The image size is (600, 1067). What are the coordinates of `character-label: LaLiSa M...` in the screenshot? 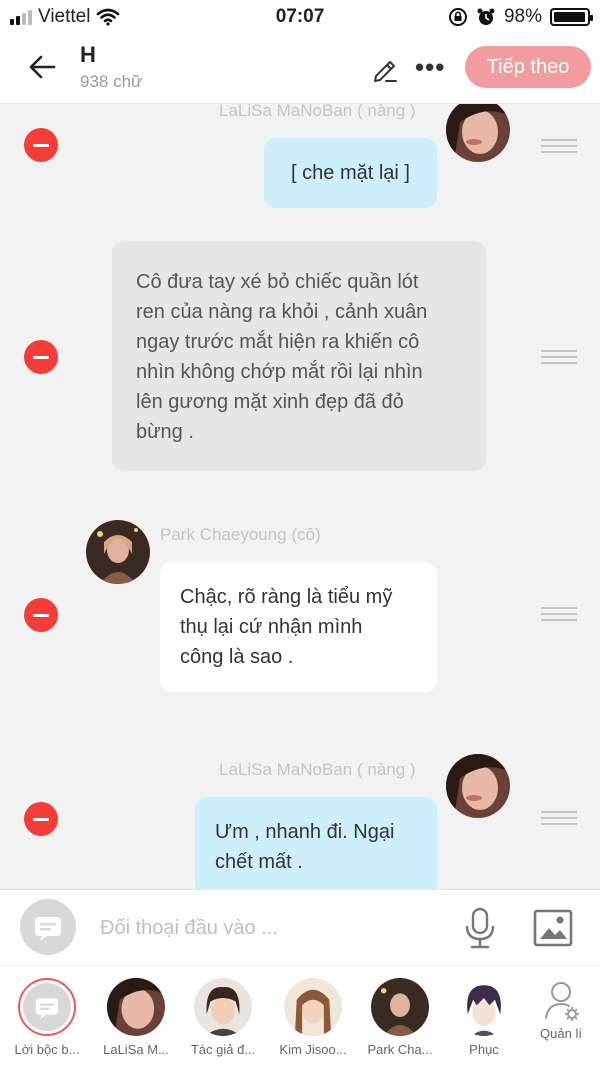 It's located at (136, 1049).